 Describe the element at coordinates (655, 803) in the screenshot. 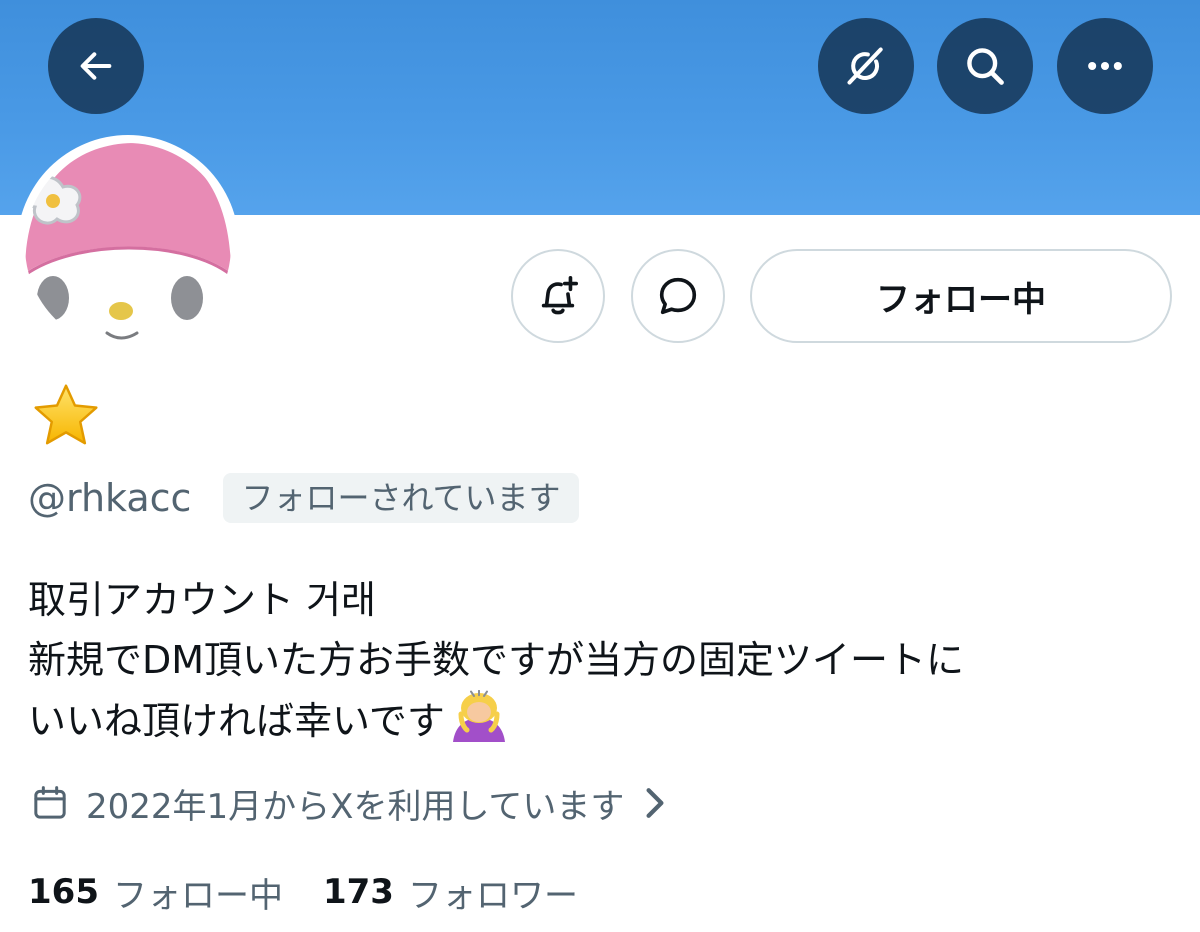

I see `chevron-right-icon` at that location.